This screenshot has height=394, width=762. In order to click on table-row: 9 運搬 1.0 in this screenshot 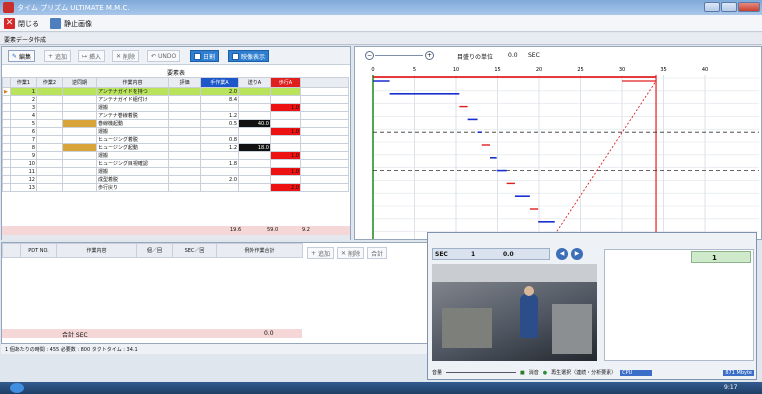, I will do `click(175, 155)`.